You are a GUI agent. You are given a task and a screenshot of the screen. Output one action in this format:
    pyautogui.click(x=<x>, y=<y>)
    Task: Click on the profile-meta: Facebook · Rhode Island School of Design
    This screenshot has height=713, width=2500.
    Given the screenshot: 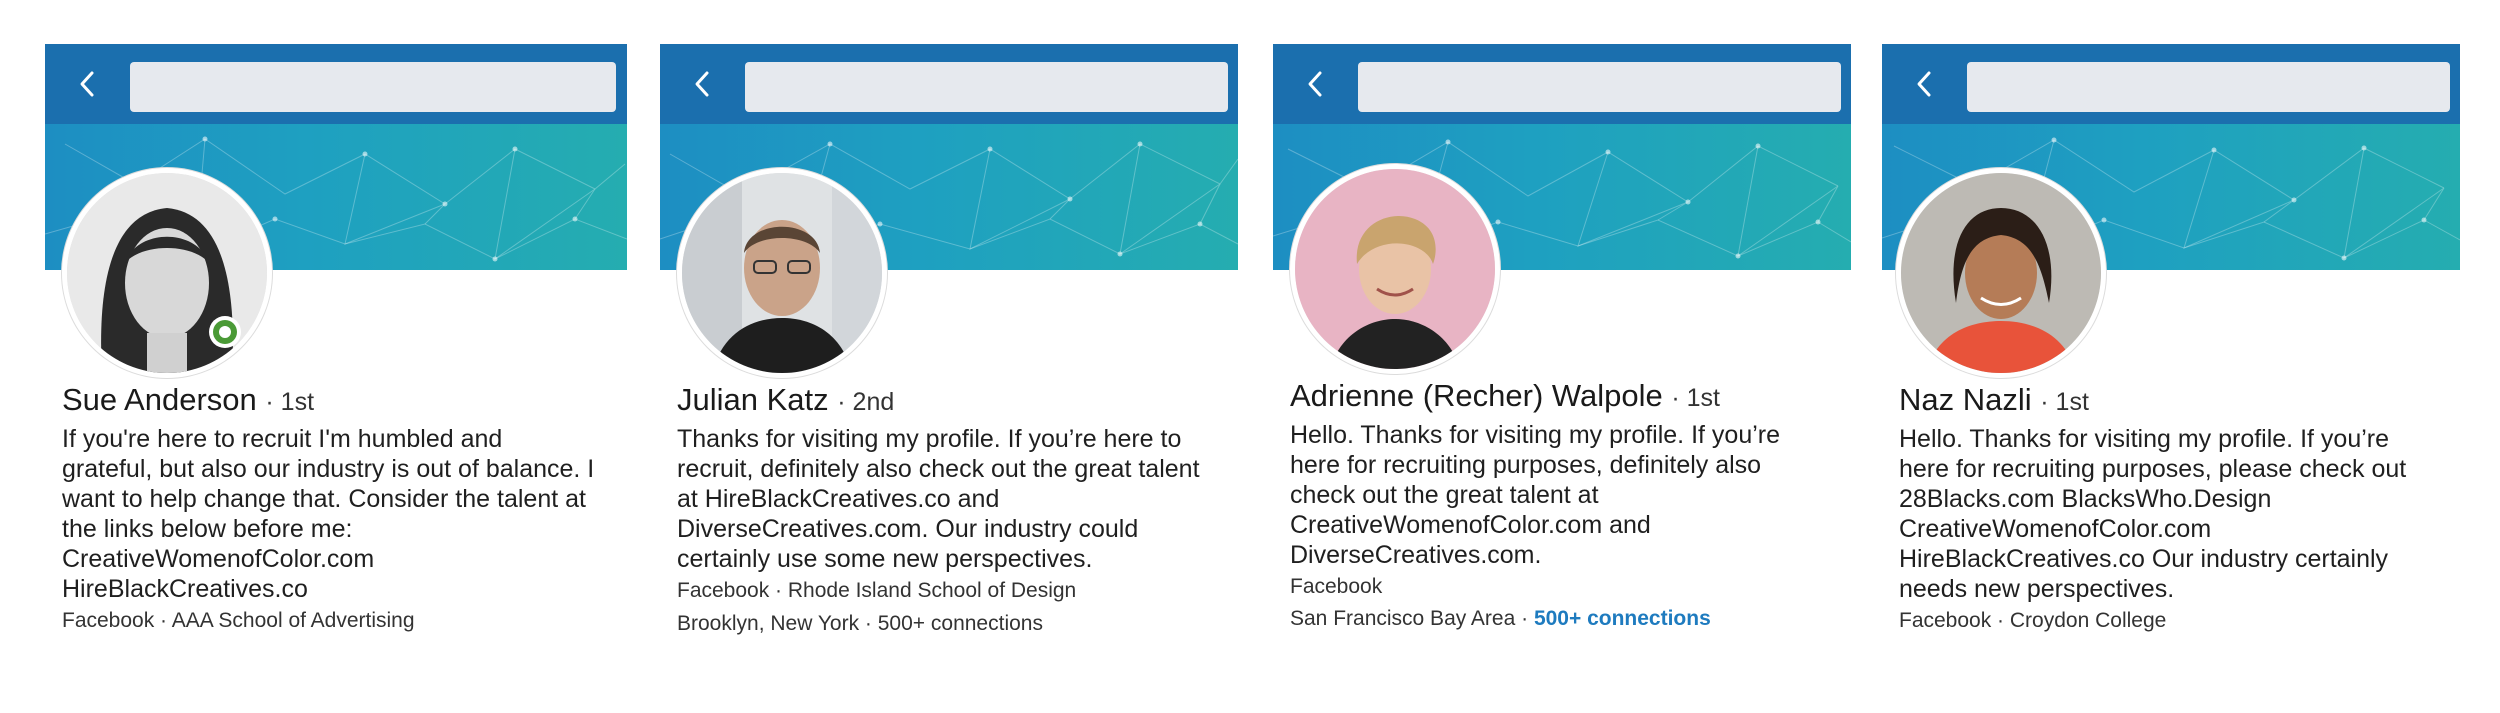 What is the action you would take?
    pyautogui.click(x=877, y=590)
    